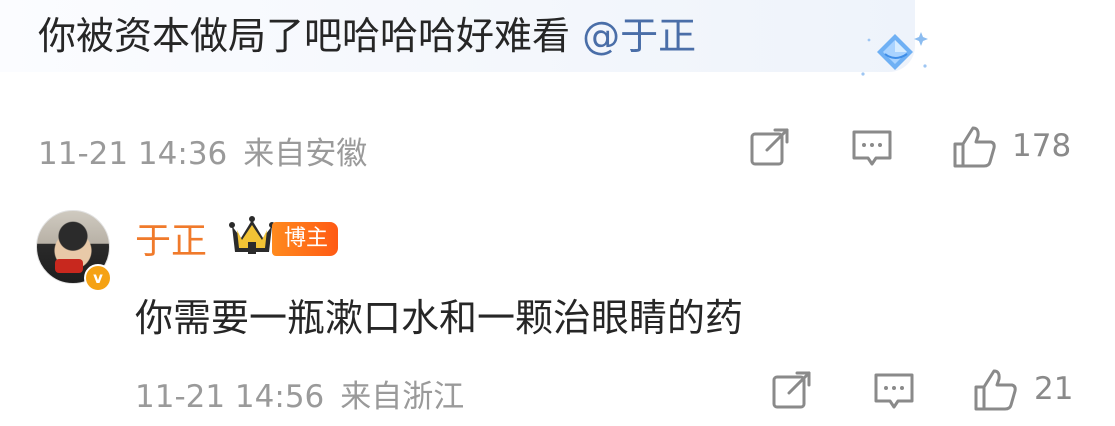 The image size is (1115, 426). Describe the element at coordinates (305, 239) in the screenshot. I see `host-tag: 博主` at that location.